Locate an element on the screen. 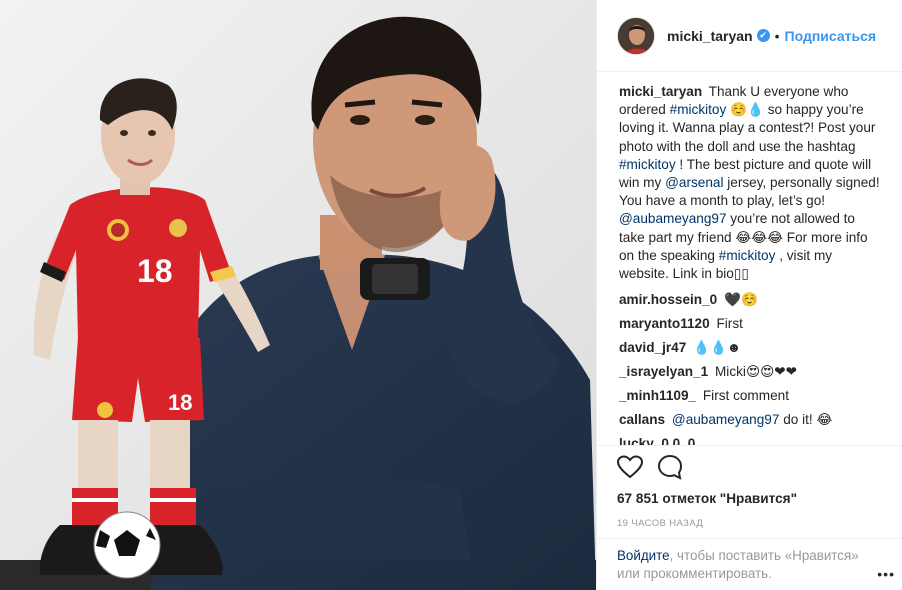 The height and width of the screenshot is (590, 902). likes-count: 67 851 отметок "Нравится" is located at coordinates (750, 498).